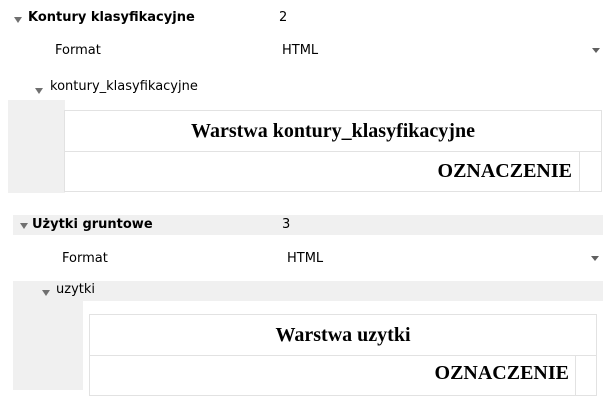 This screenshot has height=396, width=603. I want to click on indent-band-uzytki, so click(48, 345).